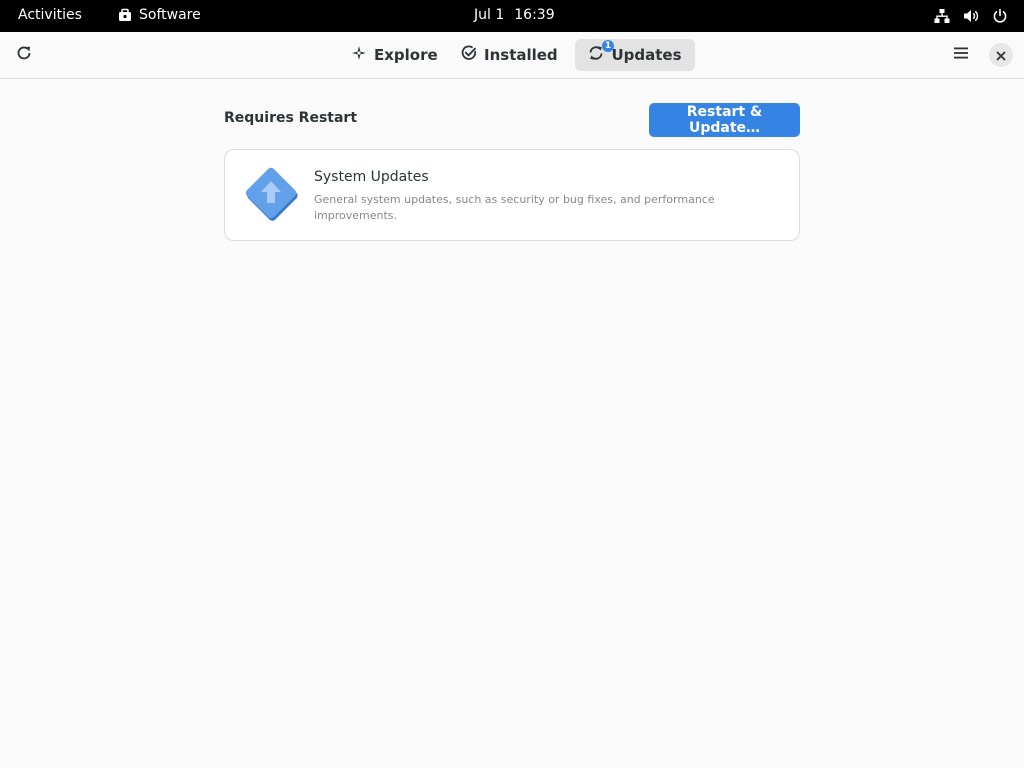 The image size is (1024, 768). What do you see at coordinates (50, 15) in the screenshot?
I see `activities-button: Activities` at bounding box center [50, 15].